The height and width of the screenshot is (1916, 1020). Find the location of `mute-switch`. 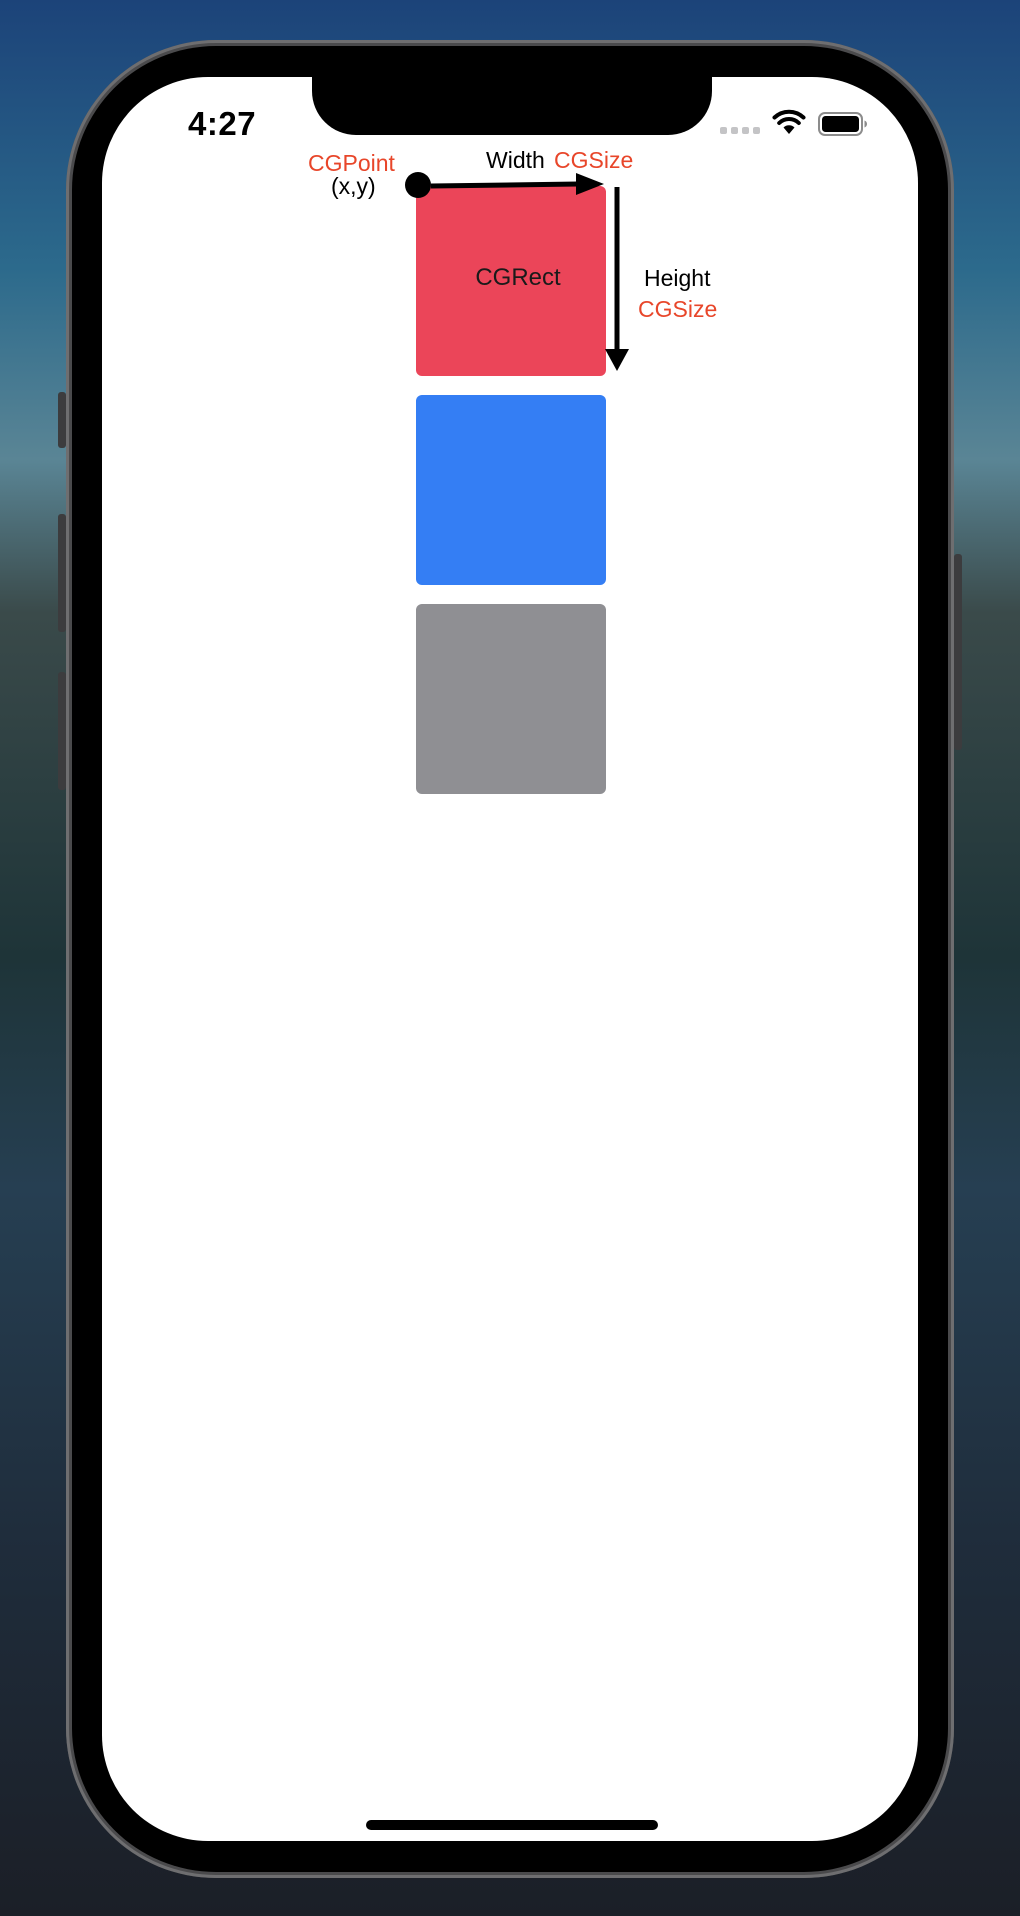

mute-switch is located at coordinates (62, 420).